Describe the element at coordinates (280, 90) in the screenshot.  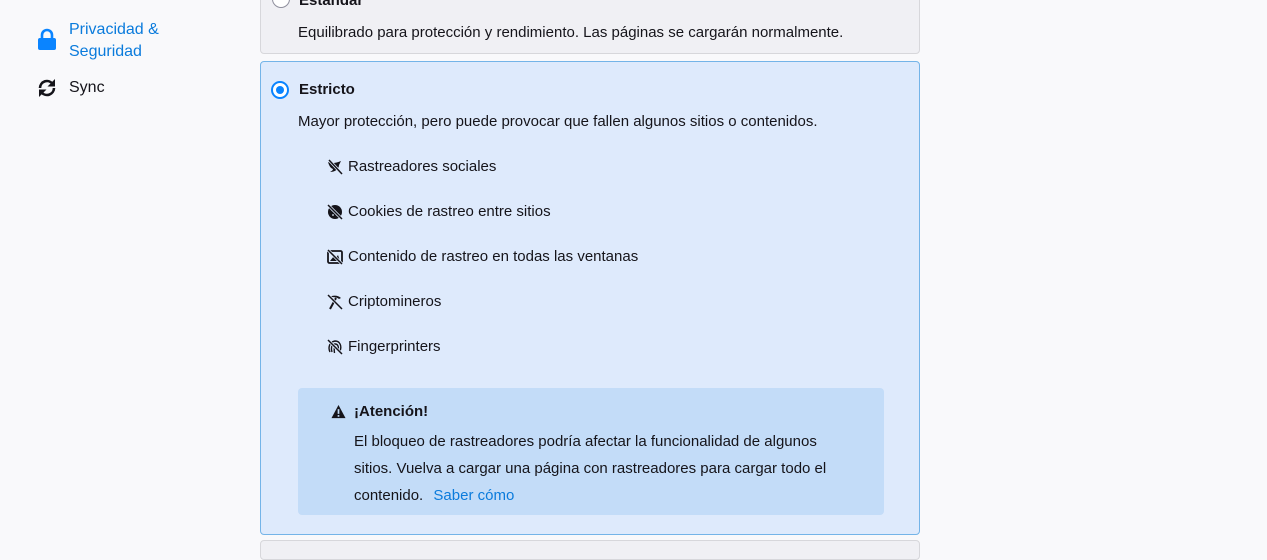
I see `strict-radio` at that location.